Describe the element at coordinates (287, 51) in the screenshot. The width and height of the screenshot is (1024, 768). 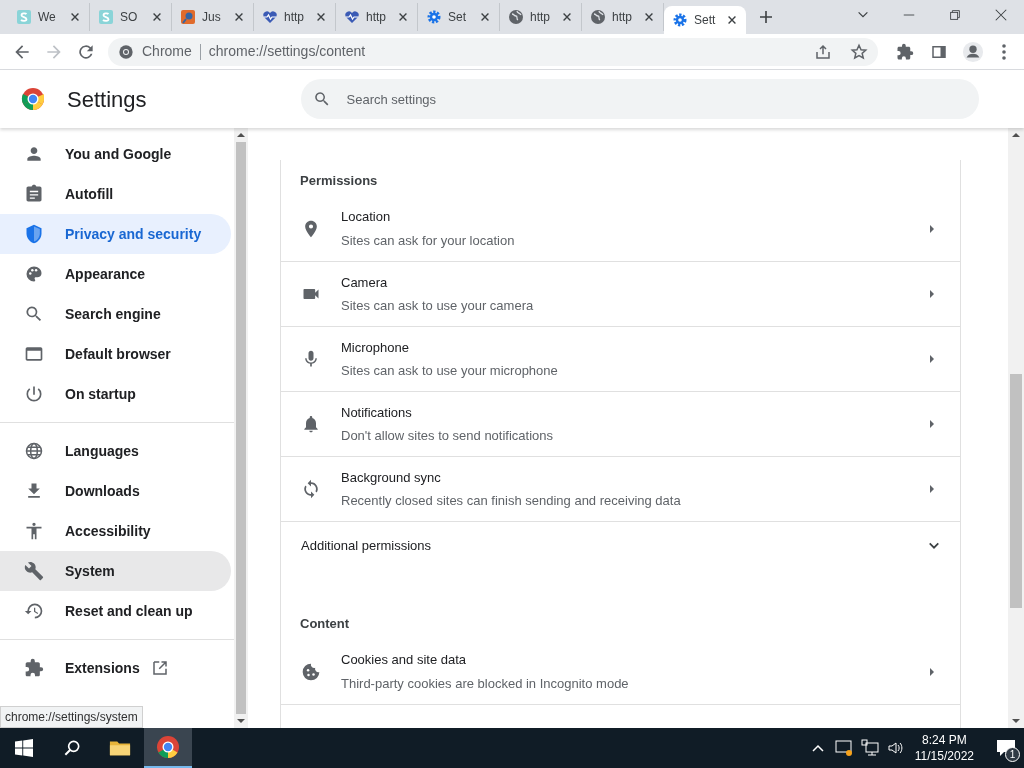
I see `url-text: chrome://settings/content` at that location.